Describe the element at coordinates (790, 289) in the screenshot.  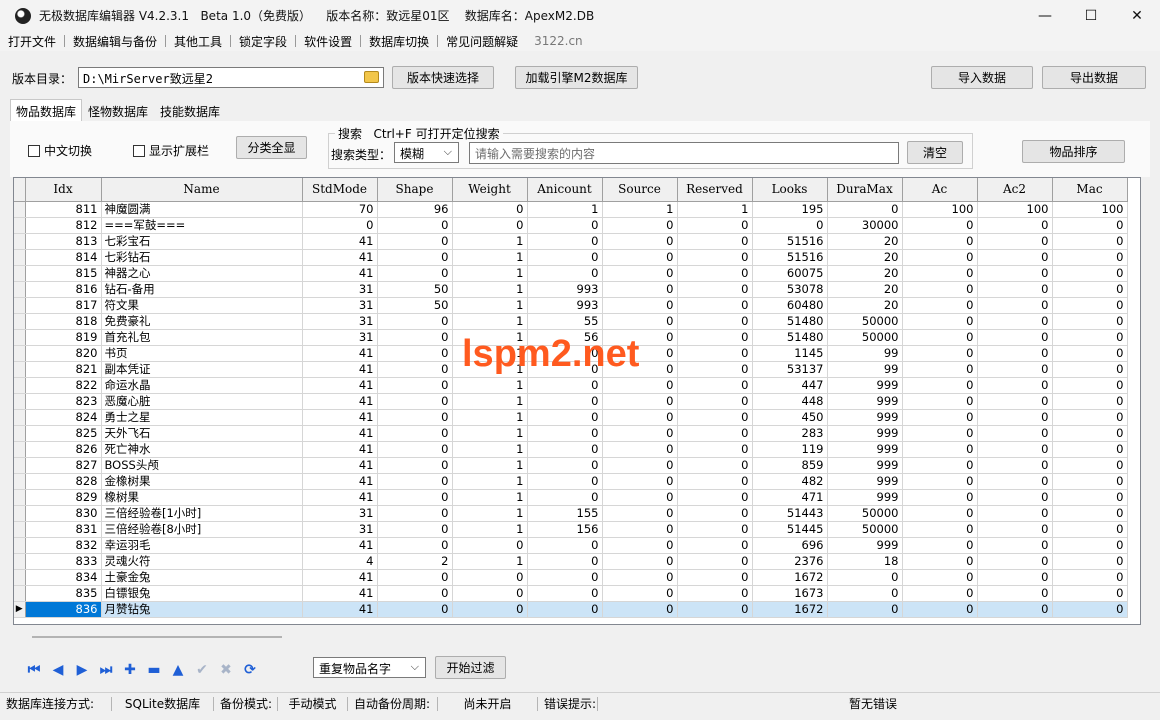
I see `cell-looks: 53078` at that location.